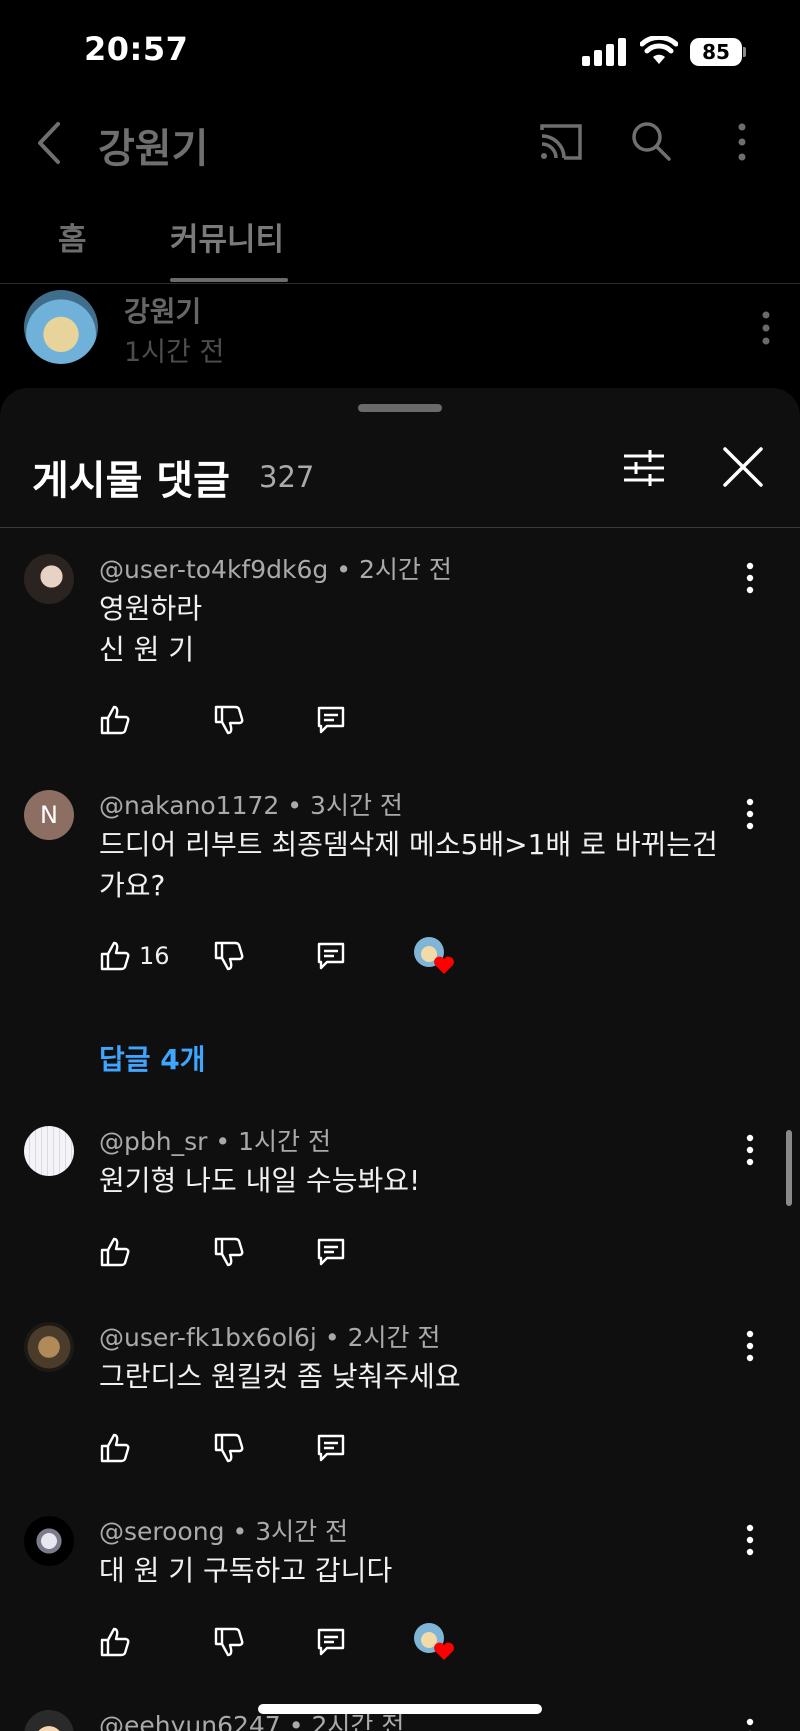 This screenshot has height=1731, width=800. What do you see at coordinates (189, 805) in the screenshot?
I see `comment-author: @nakano1172` at bounding box center [189, 805].